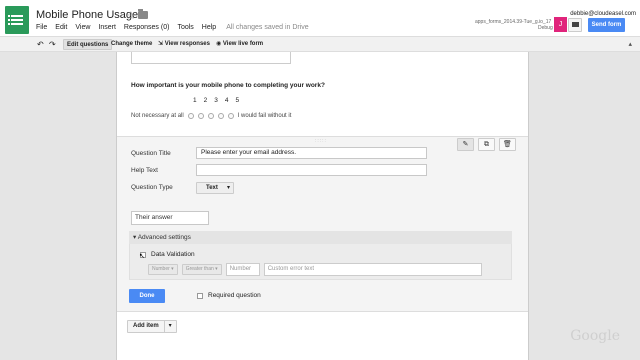 This screenshot has width=640, height=360. Describe the element at coordinates (135, 237) in the screenshot. I see `triangle-down-icon: ▾` at that location.